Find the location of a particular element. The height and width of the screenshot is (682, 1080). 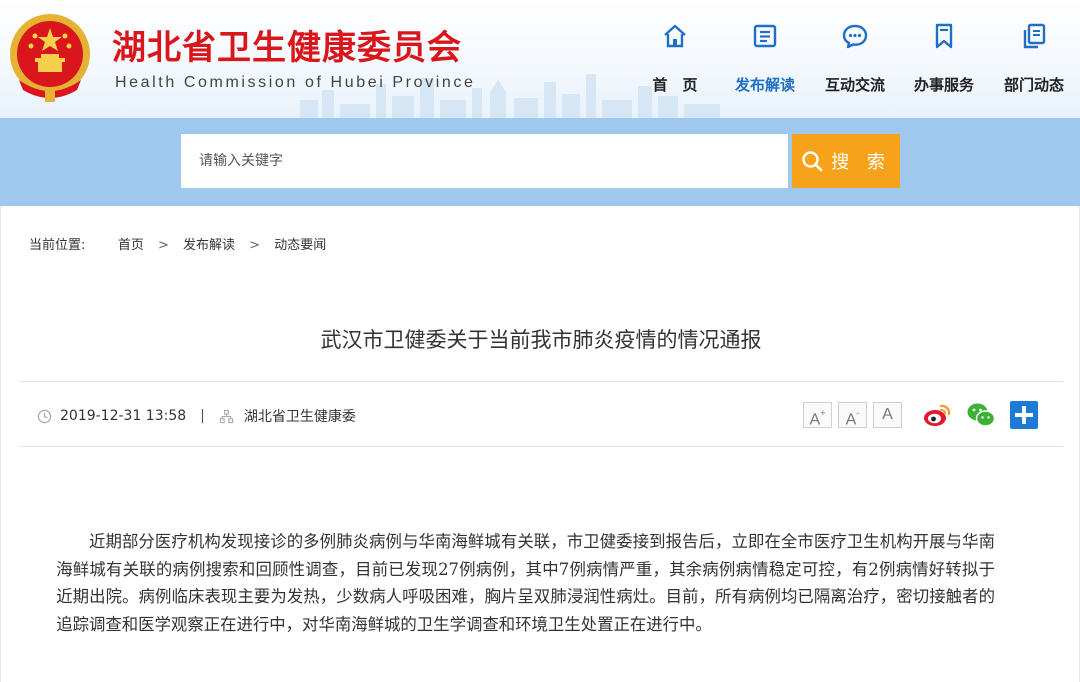

nav-item-home: 首 页 is located at coordinates (675, 62).